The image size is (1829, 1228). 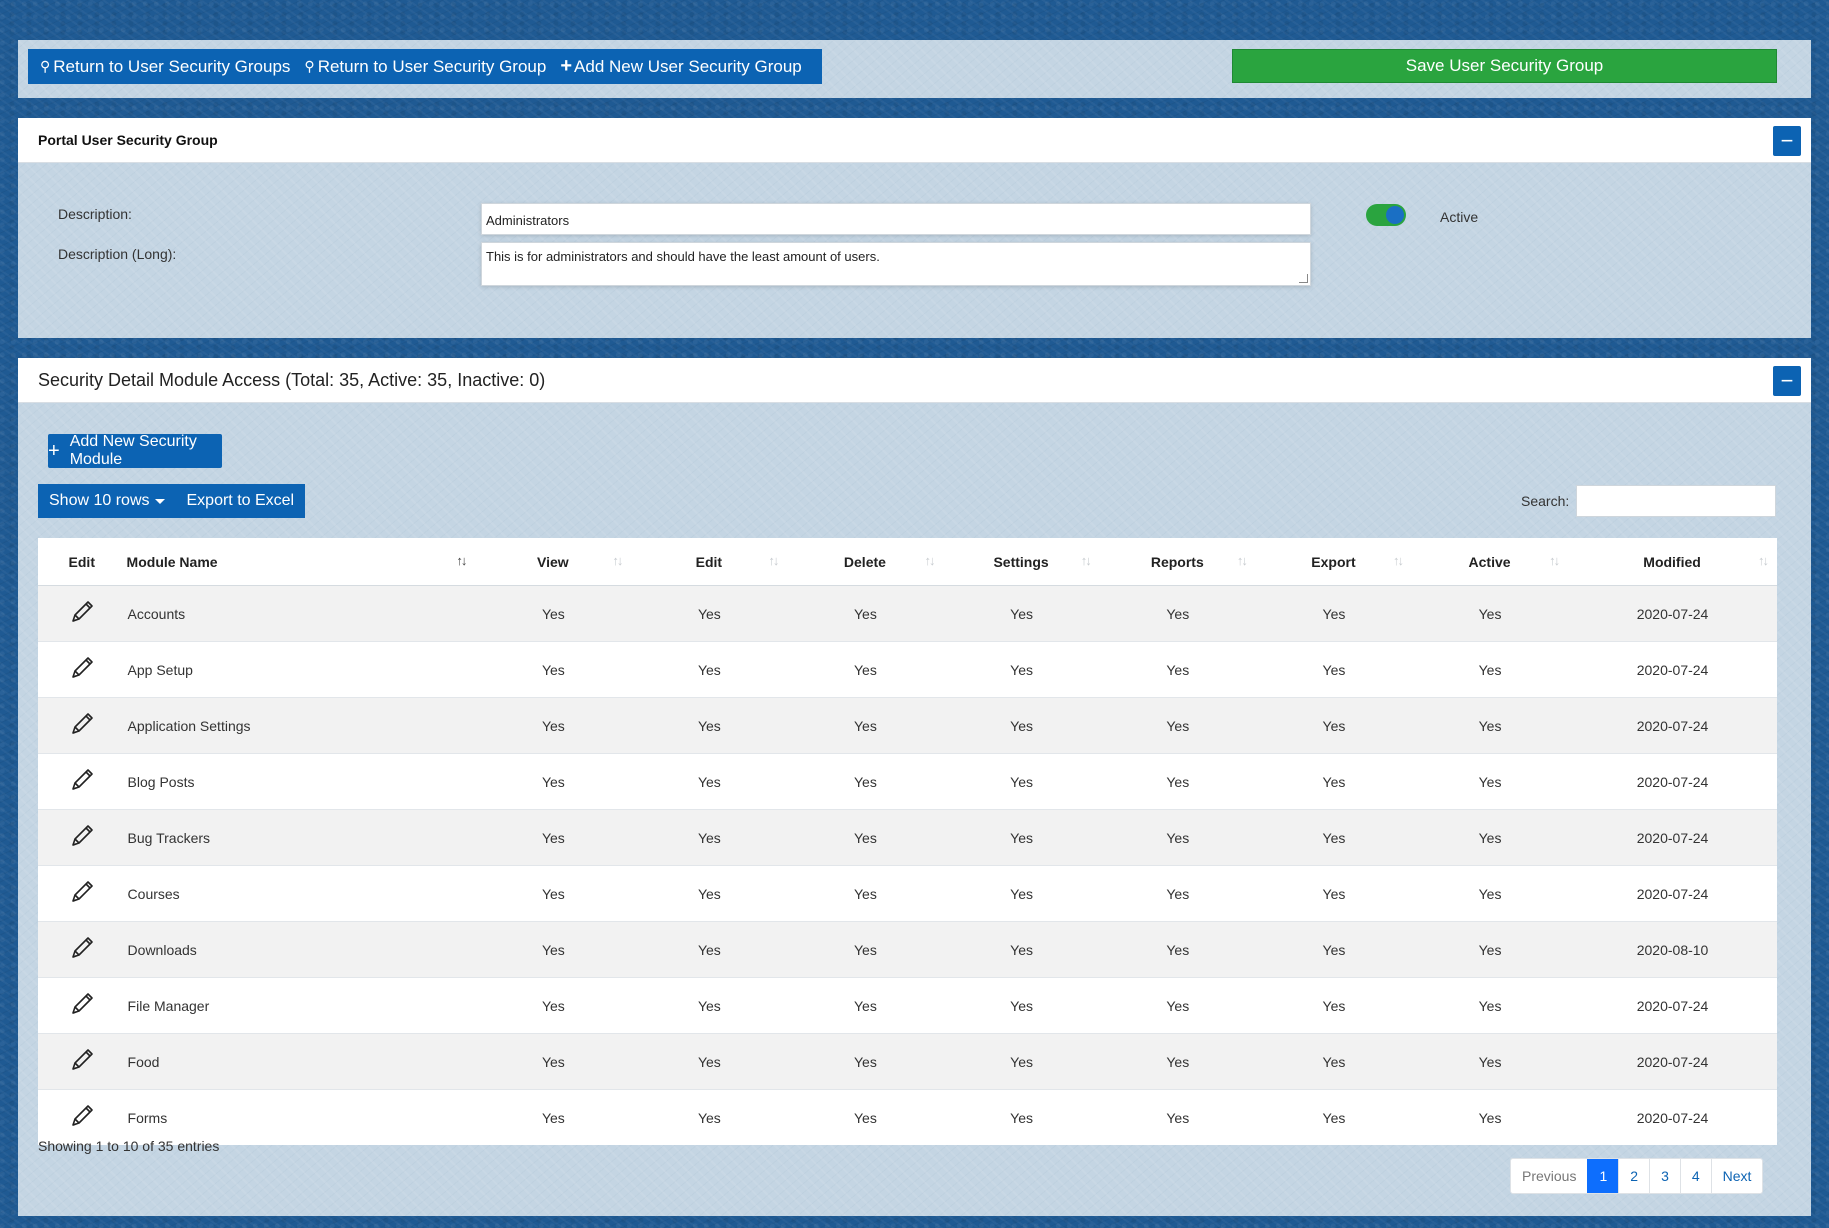 I want to click on return-to-groups-button: ⚲ Return to User Security Groups, so click(x=168, y=67).